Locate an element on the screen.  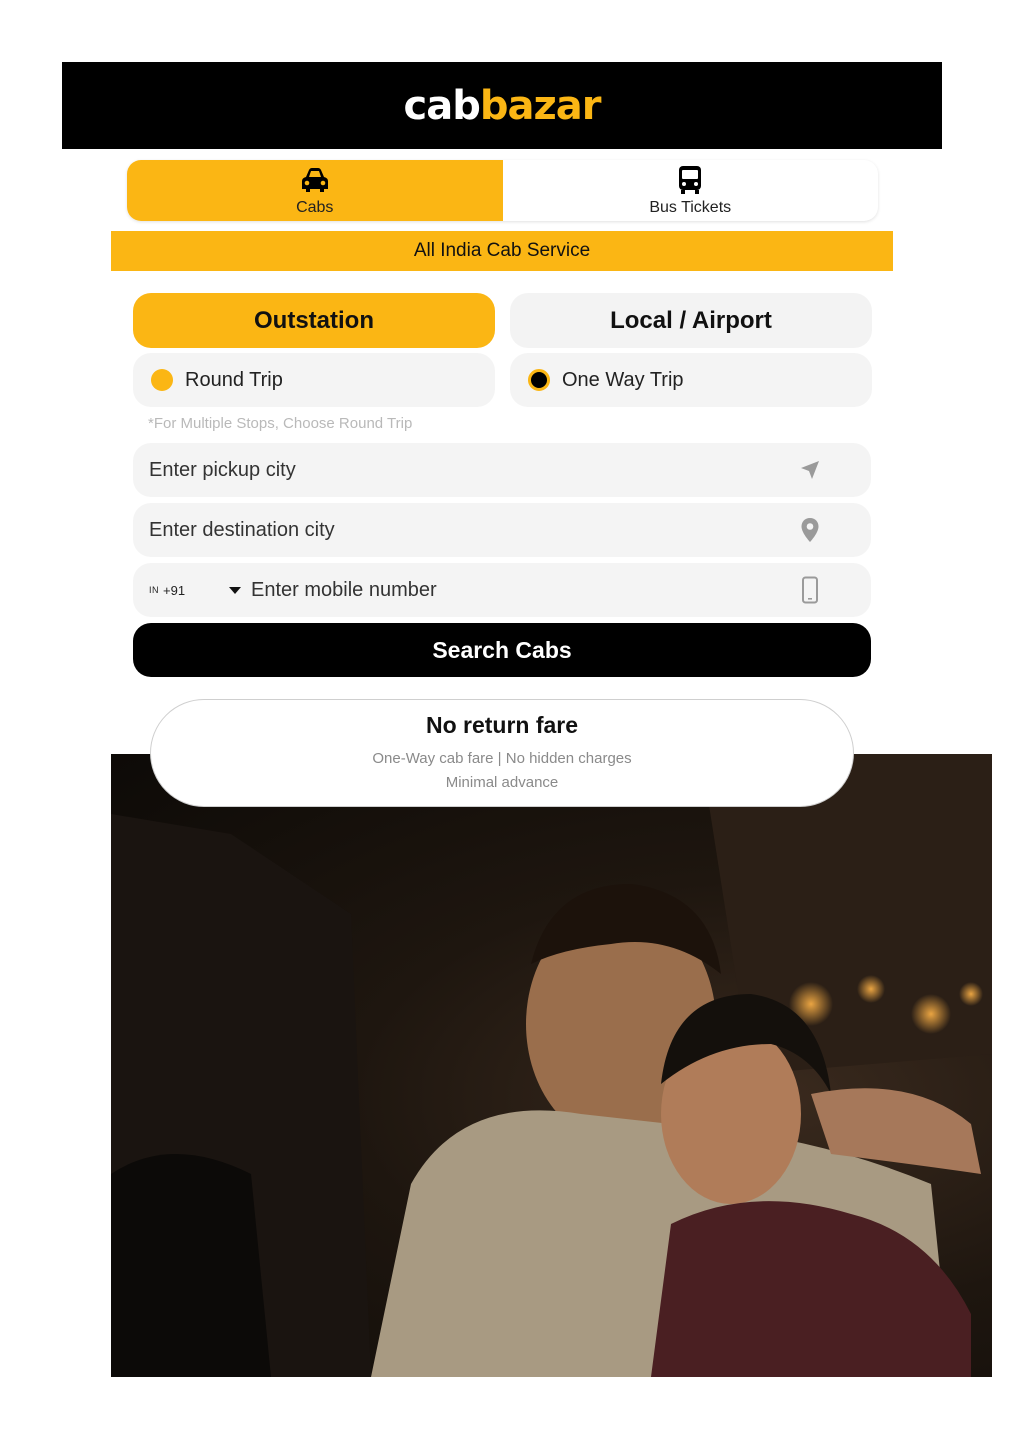
app-header: cabbazar is located at coordinates (502, 105).